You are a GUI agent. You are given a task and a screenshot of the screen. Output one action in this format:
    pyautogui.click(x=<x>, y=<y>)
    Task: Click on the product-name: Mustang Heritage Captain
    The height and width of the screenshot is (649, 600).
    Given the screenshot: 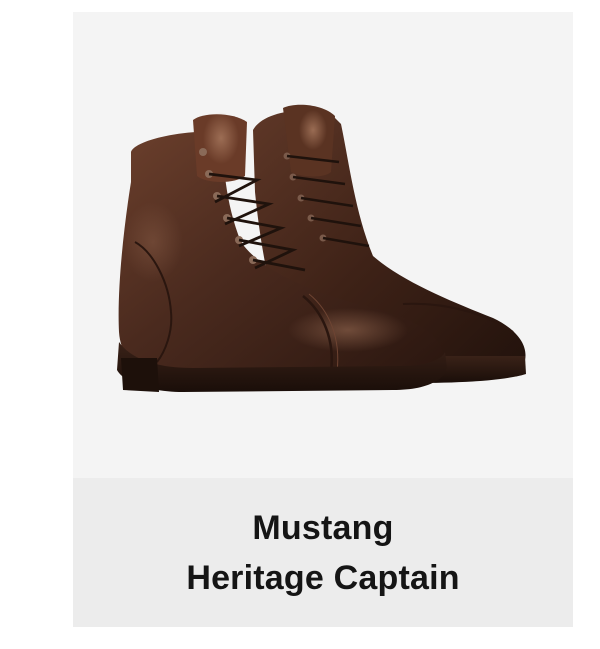 What is the action you would take?
    pyautogui.click(x=322, y=553)
    